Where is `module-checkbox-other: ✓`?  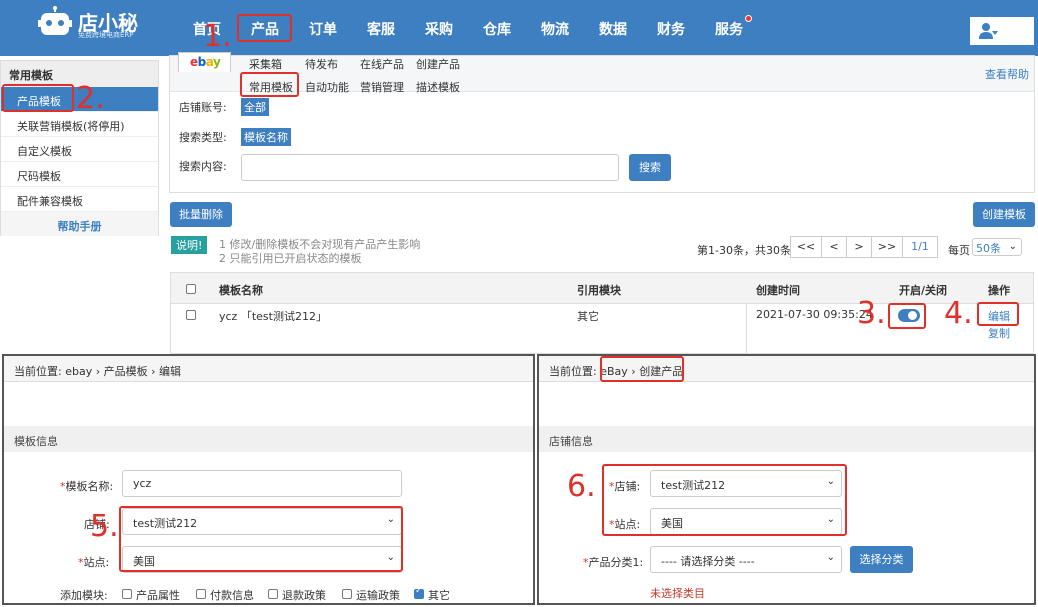 module-checkbox-other: ✓ is located at coordinates (419, 592).